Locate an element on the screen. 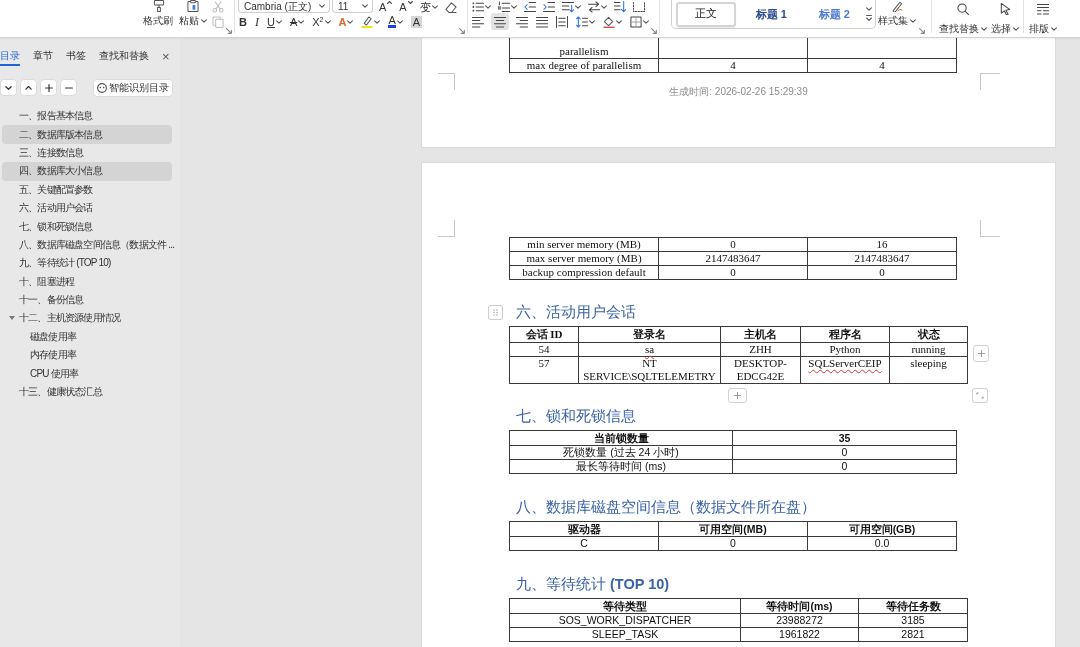 This screenshot has width=1080, height=647. copy-icon is located at coordinates (218, 21).